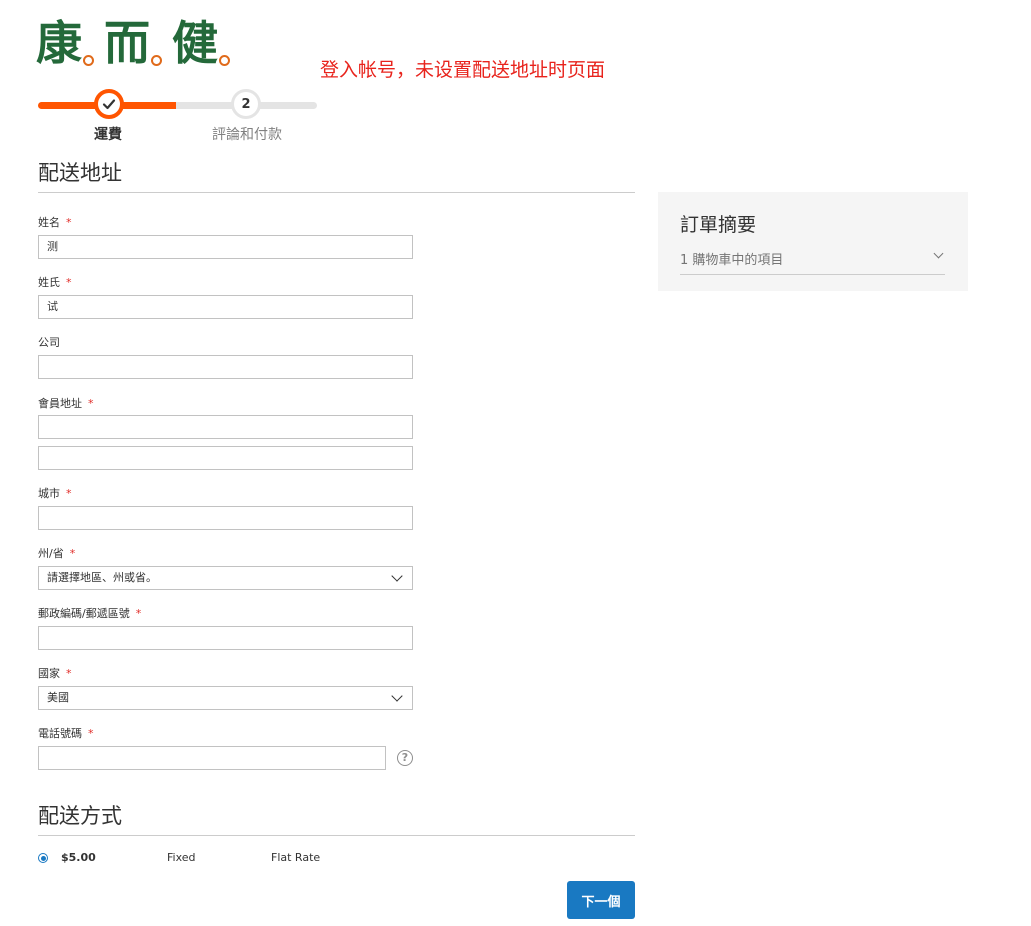  I want to click on country-label-text: 國家, so click(49, 673).